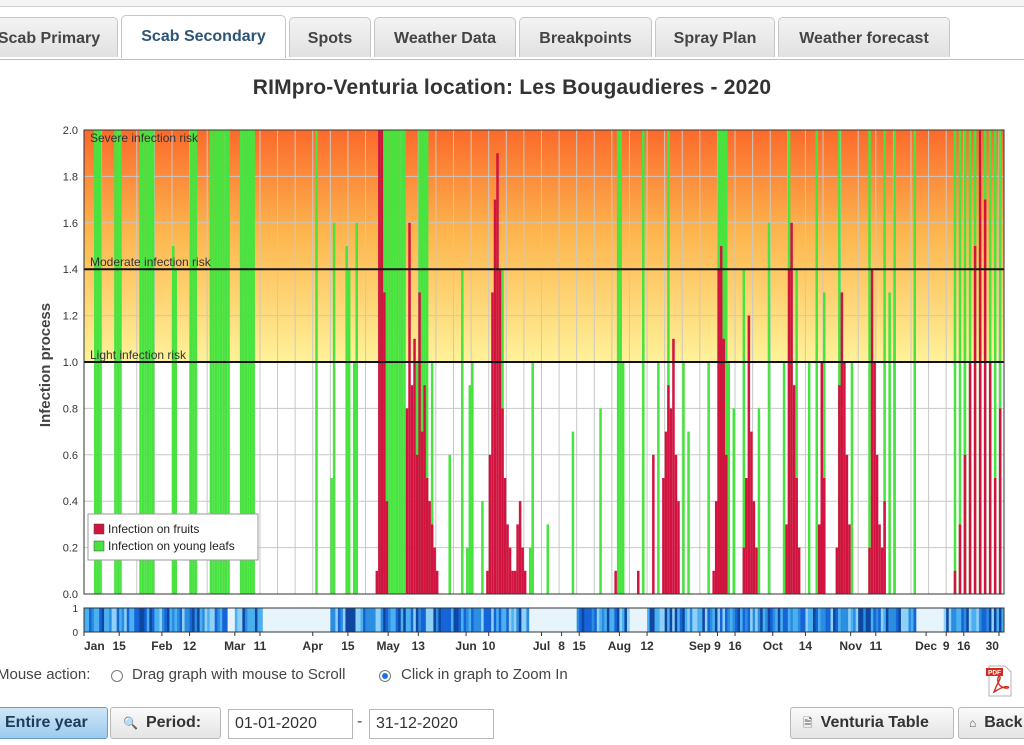  I want to click on search-icon: 🔍, so click(130, 723).